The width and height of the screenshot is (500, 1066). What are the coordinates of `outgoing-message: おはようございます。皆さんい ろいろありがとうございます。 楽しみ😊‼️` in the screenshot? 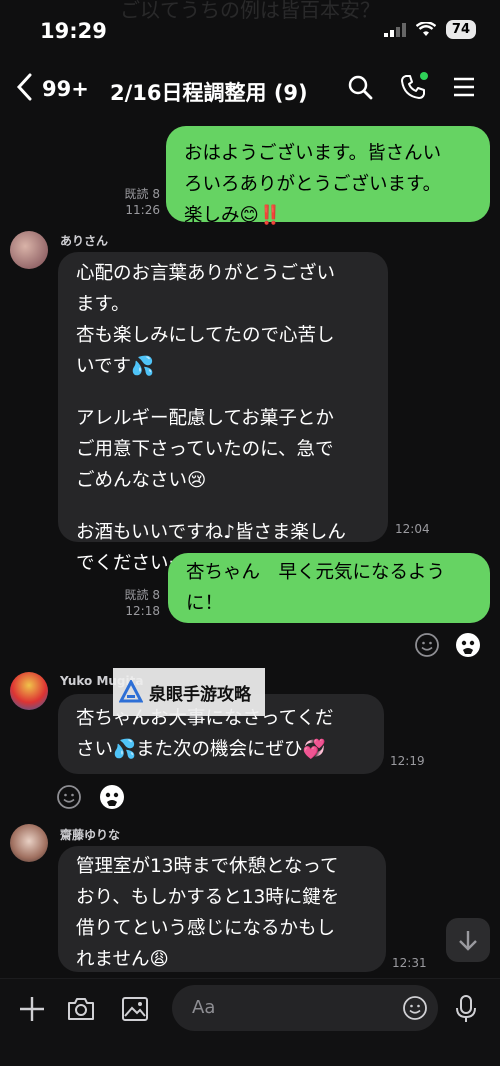 It's located at (328, 176).